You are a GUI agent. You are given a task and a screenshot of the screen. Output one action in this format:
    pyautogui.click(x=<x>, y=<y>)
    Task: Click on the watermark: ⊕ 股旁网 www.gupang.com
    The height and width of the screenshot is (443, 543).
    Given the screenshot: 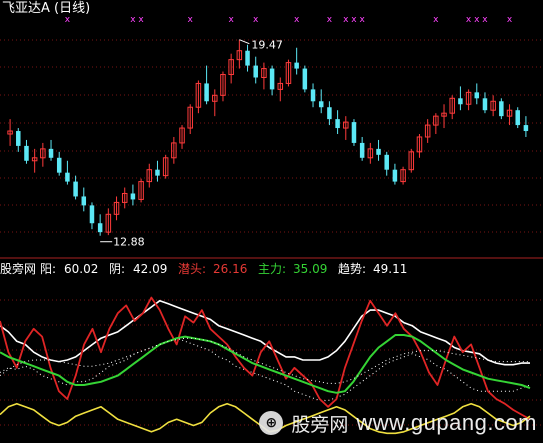 What is the action you would take?
    pyautogui.click(x=398, y=423)
    